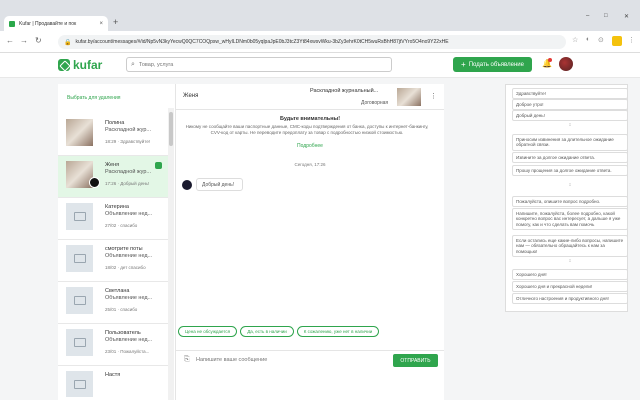 The height and width of the screenshot is (400, 640). Describe the element at coordinates (570, 116) in the screenshot. I see `template-reply: Добрый день!` at that location.